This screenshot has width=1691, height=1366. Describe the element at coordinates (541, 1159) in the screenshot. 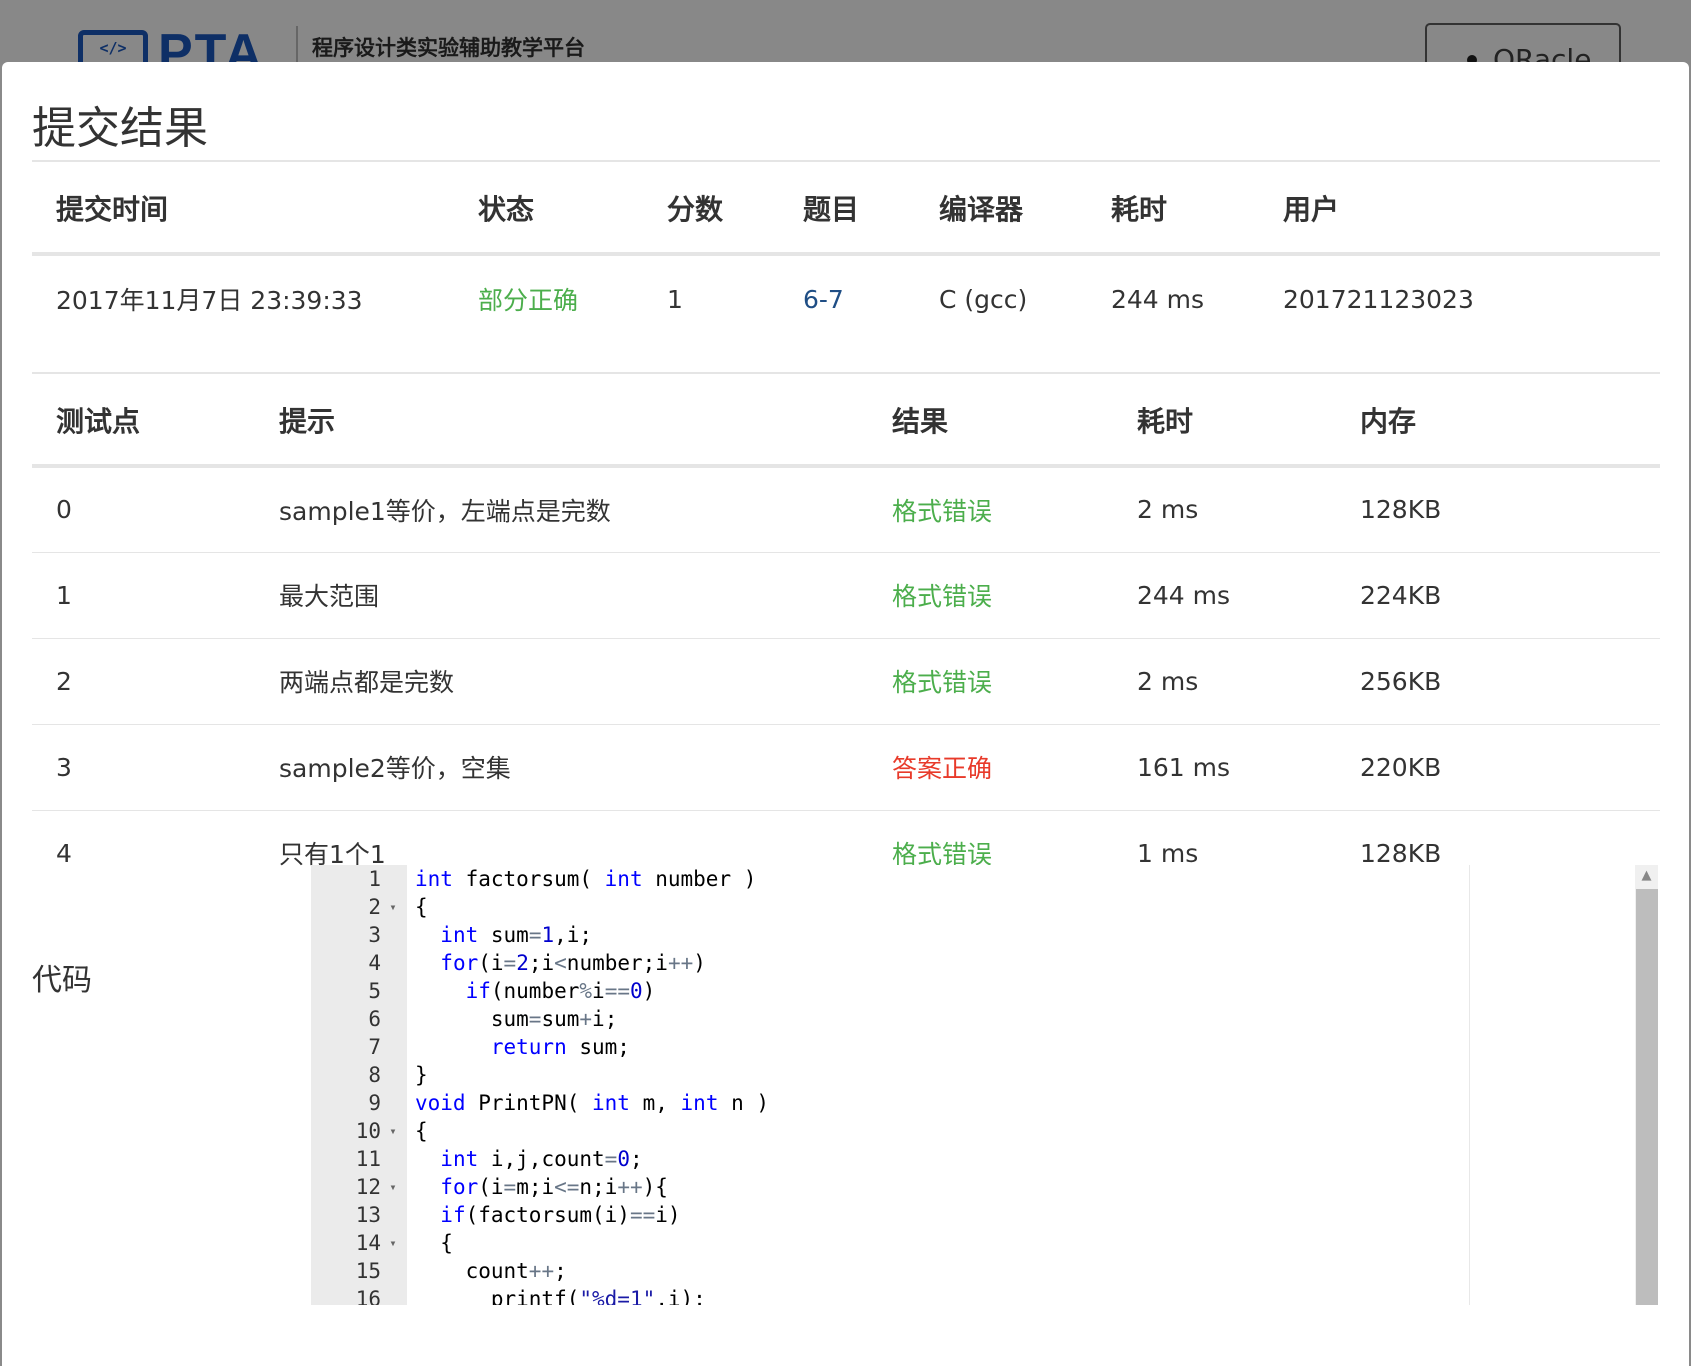

I see `code-text: int i,j,count=0;` at that location.